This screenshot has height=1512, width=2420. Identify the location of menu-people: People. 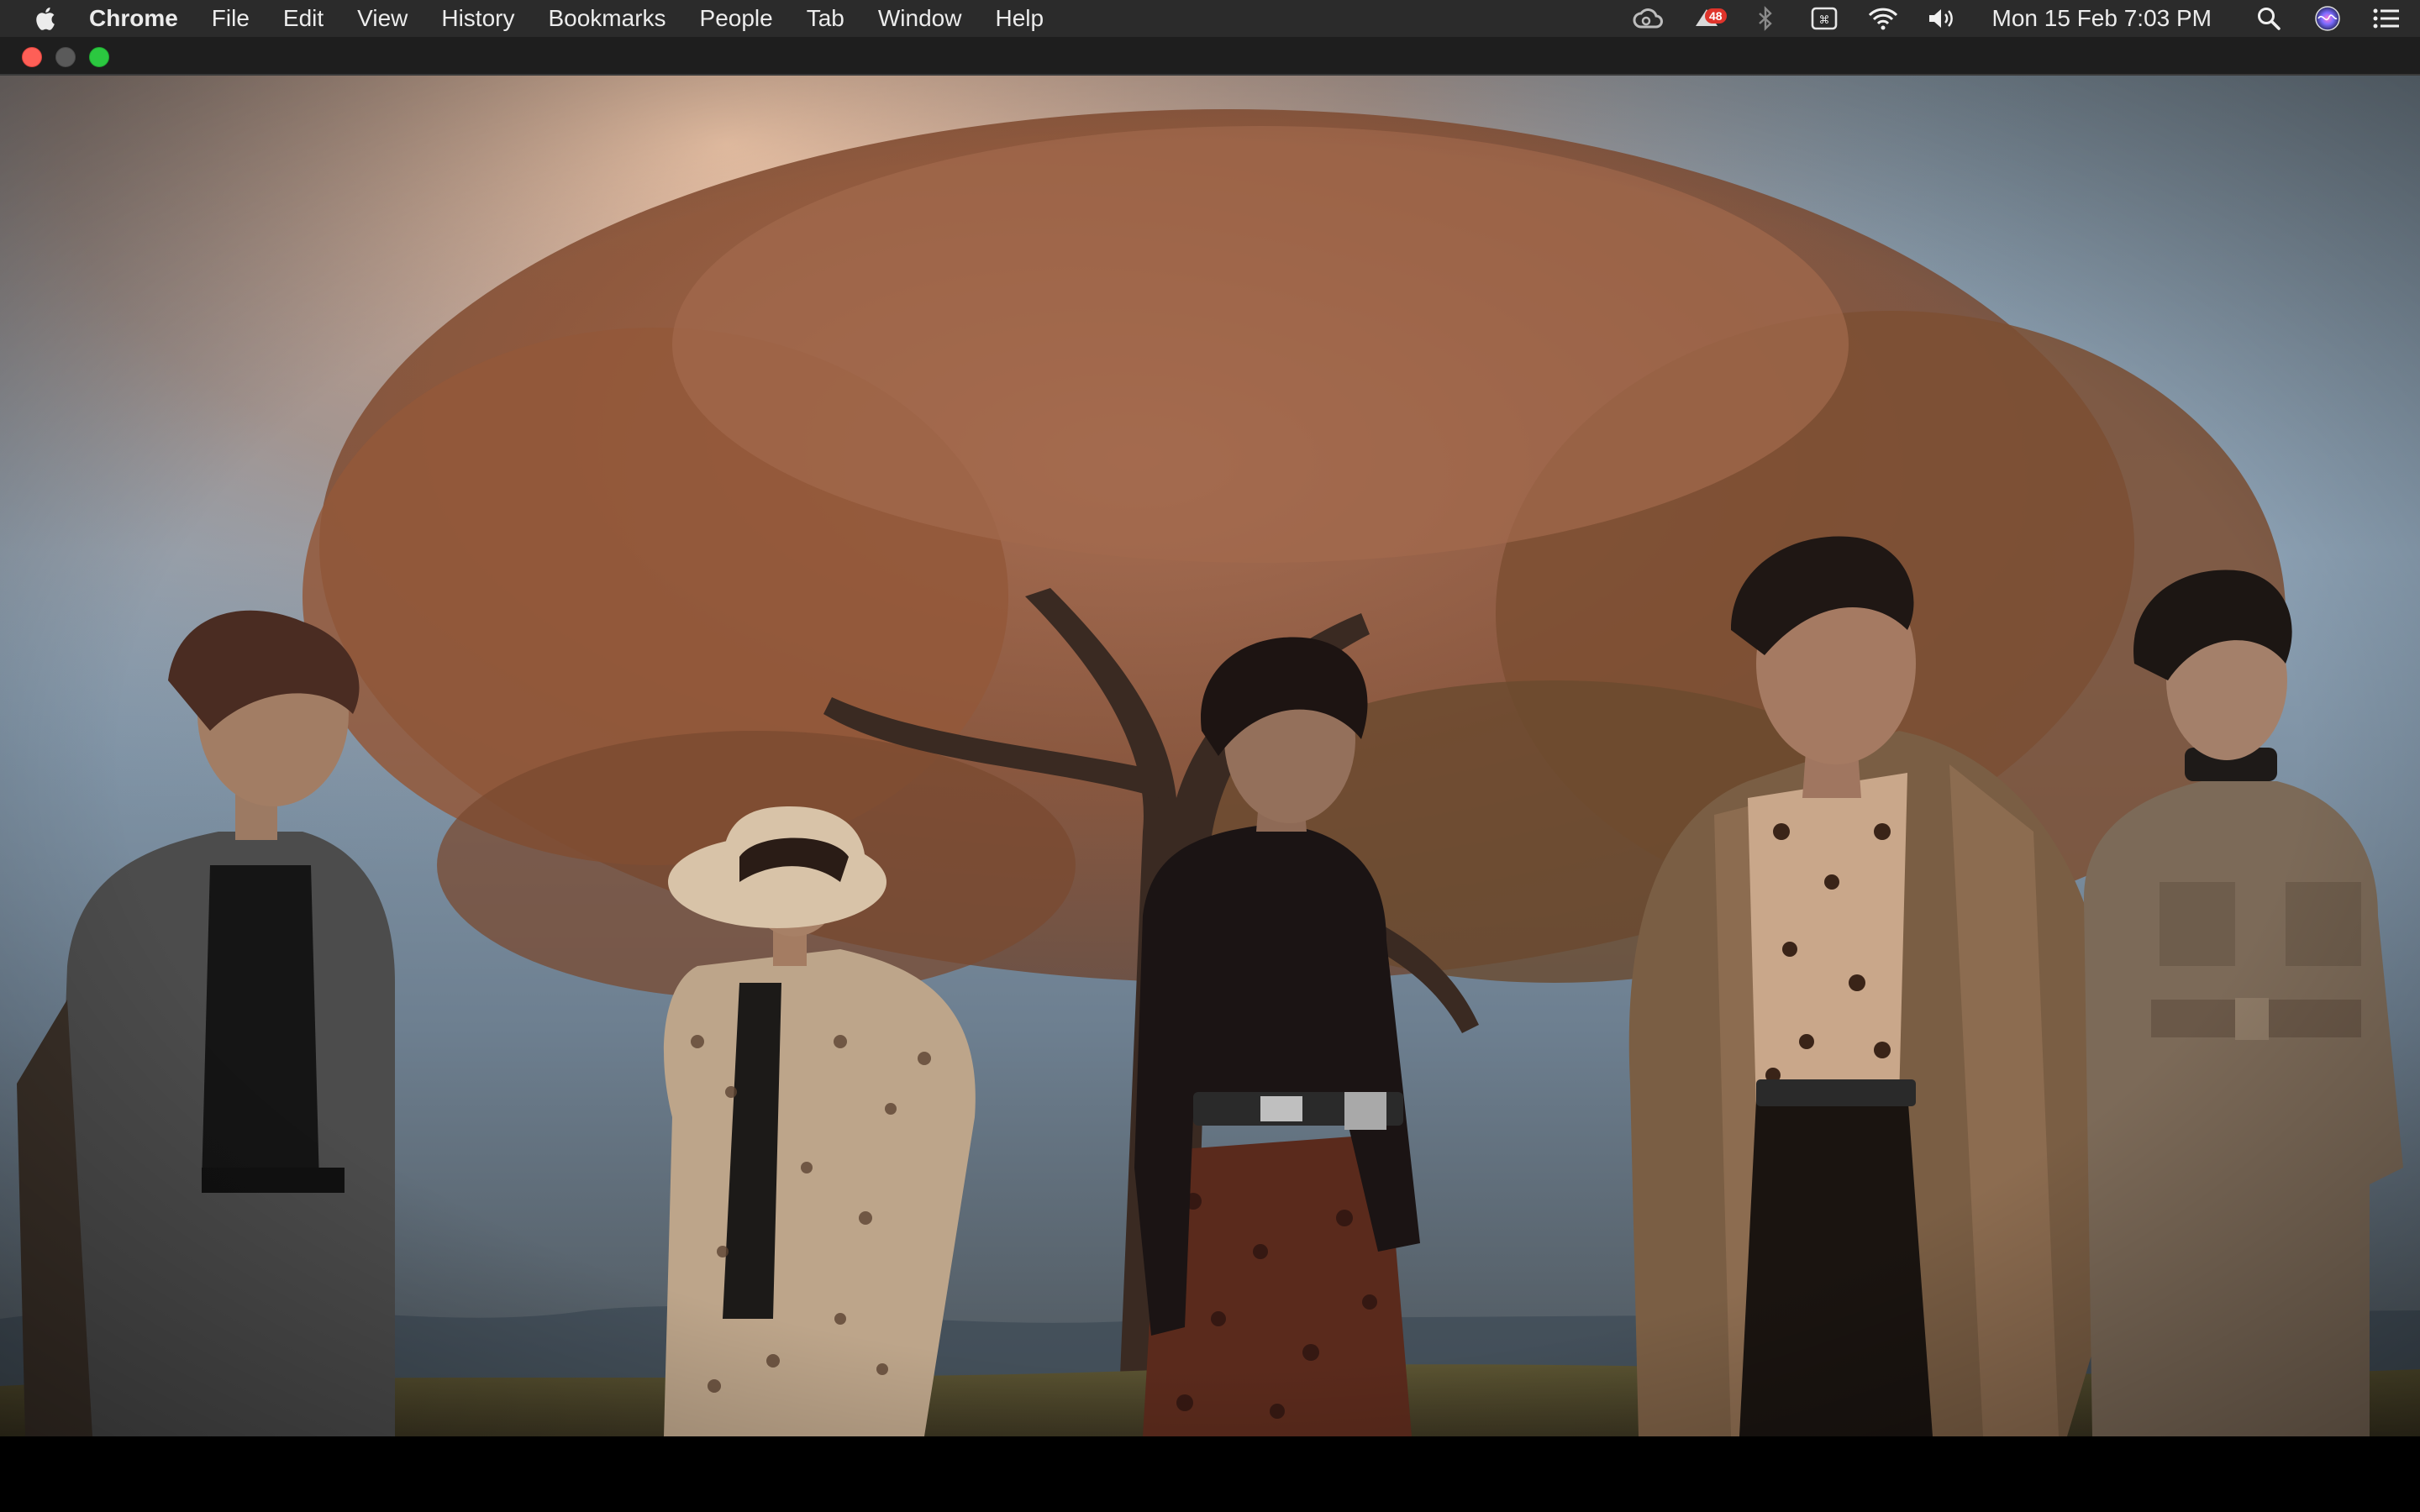
(736, 18).